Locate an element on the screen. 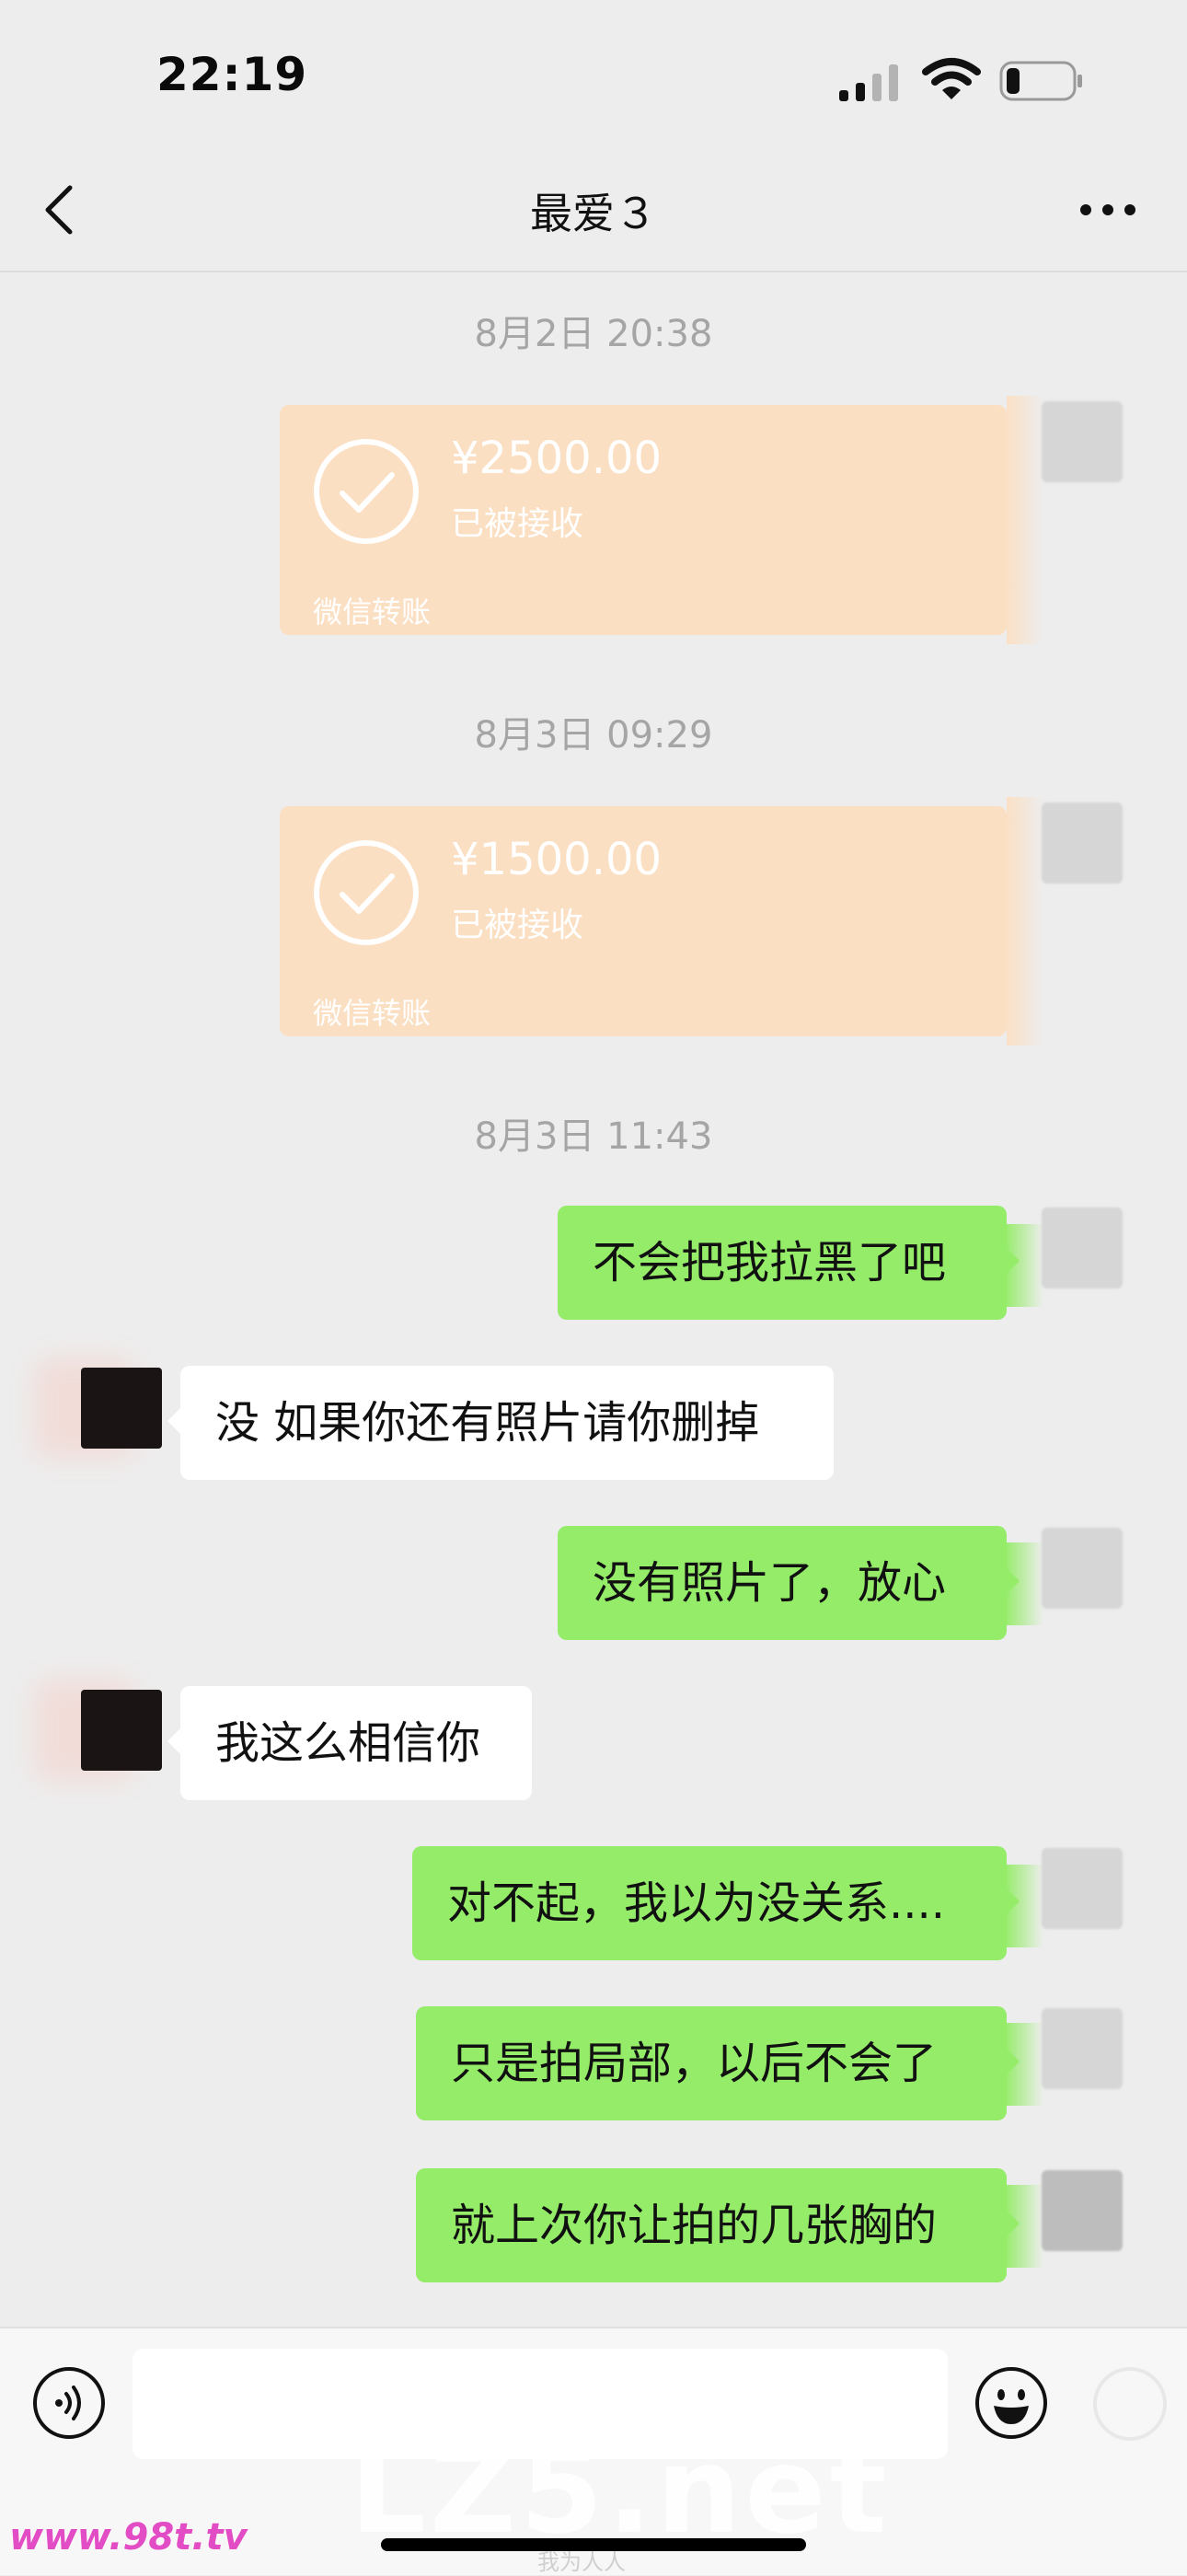  message-bubble-received: 我这么相信你 is located at coordinates (349, 1743).